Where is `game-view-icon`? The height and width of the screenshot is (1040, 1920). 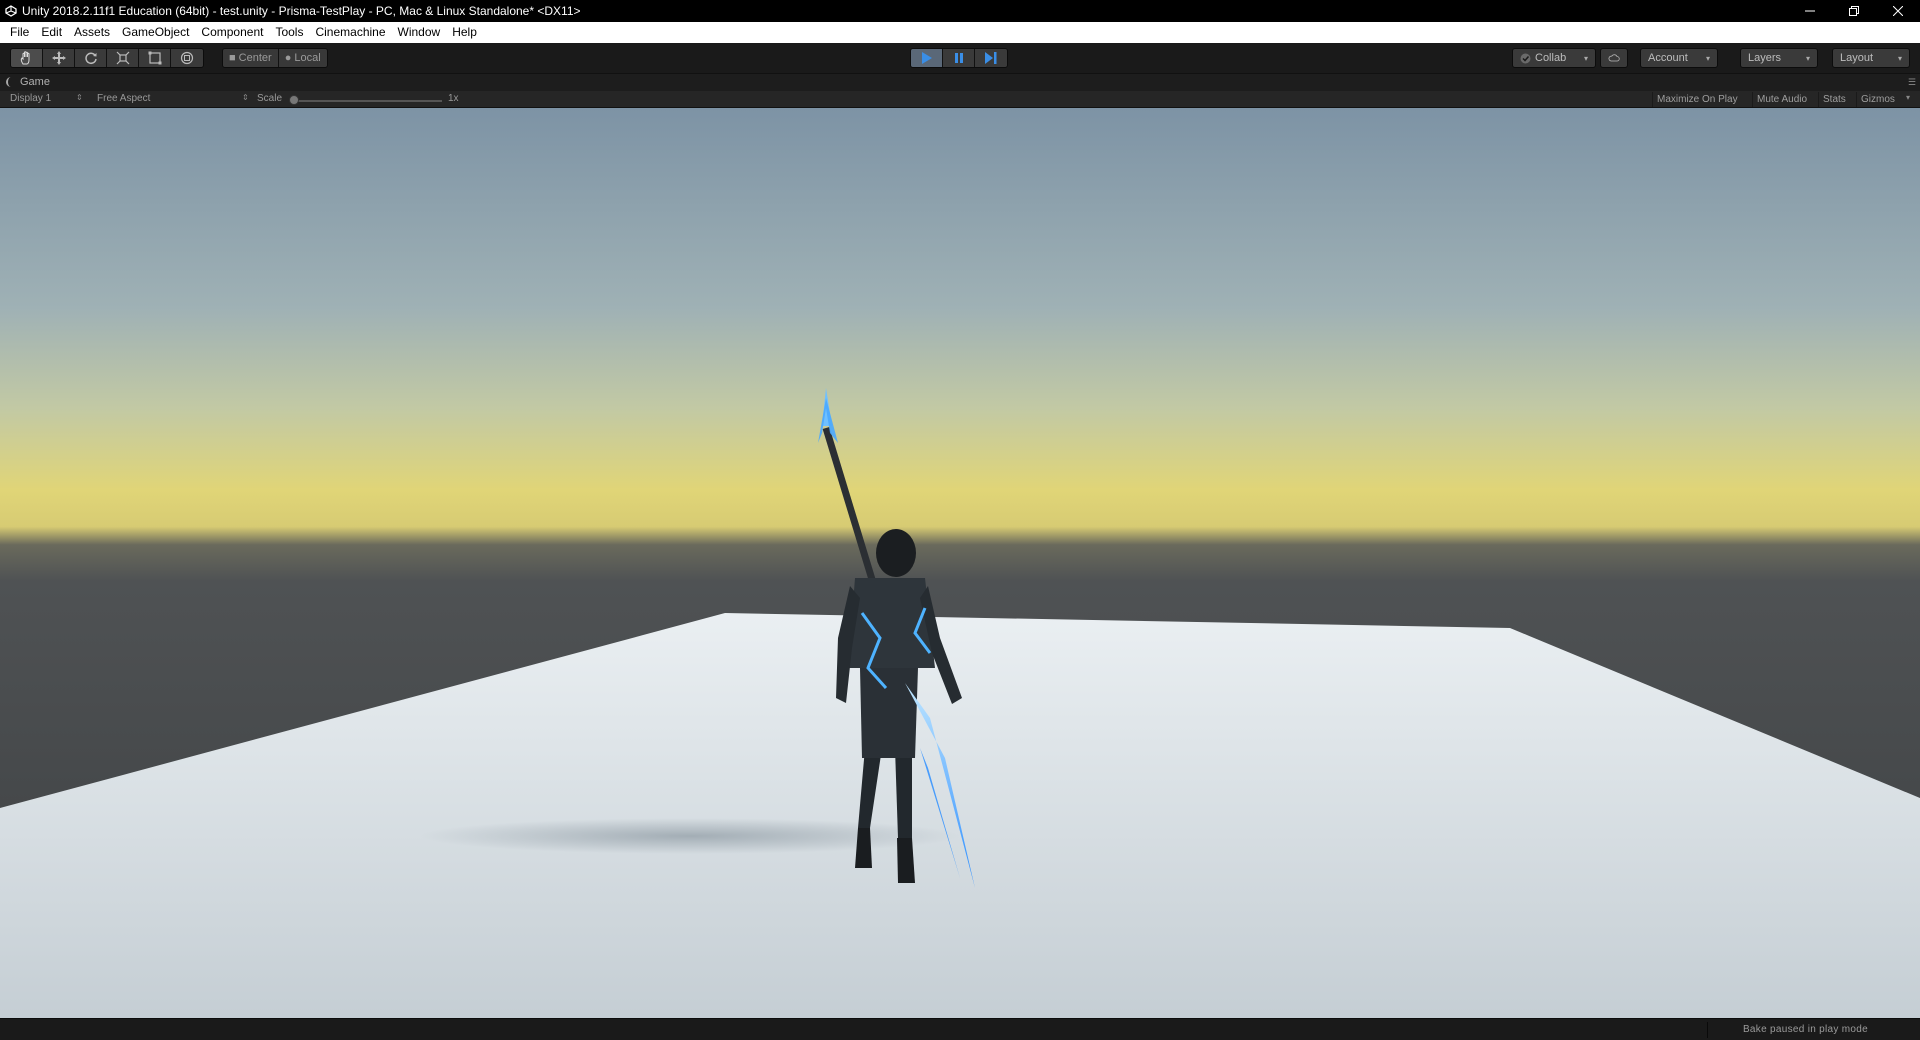 game-view-icon is located at coordinates (8, 82).